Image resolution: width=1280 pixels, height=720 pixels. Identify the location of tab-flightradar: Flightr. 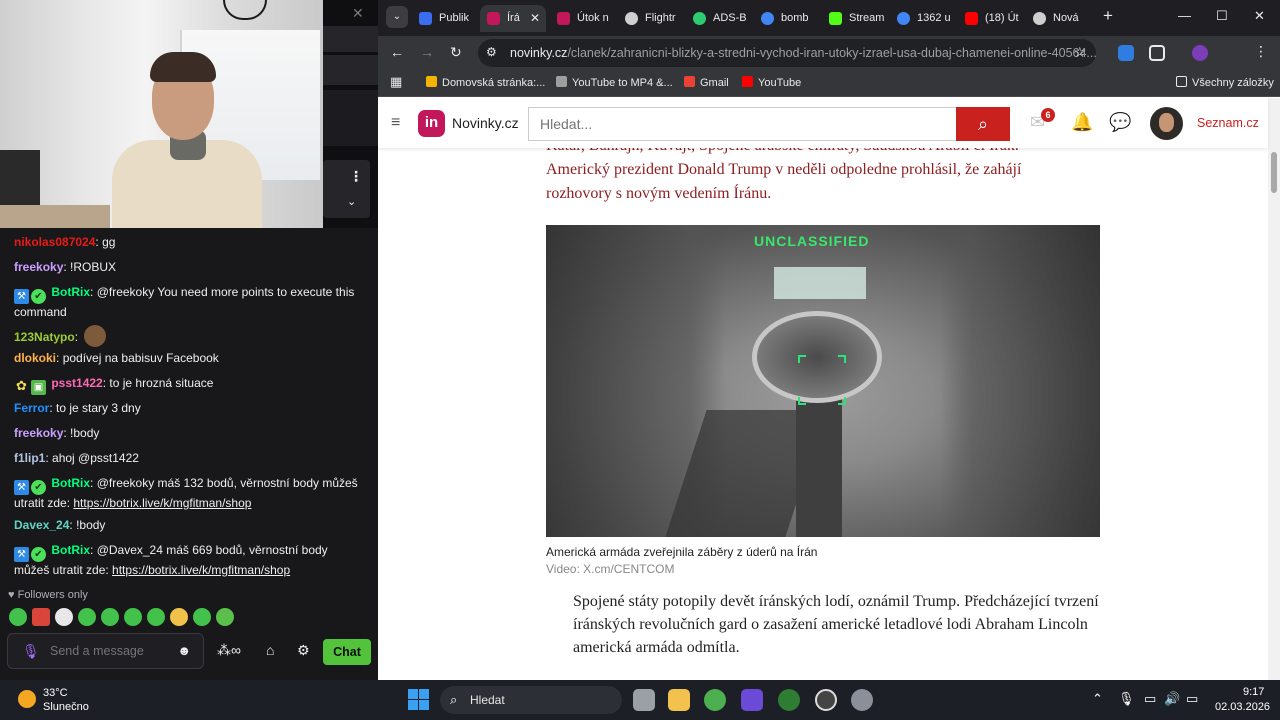
(651, 18).